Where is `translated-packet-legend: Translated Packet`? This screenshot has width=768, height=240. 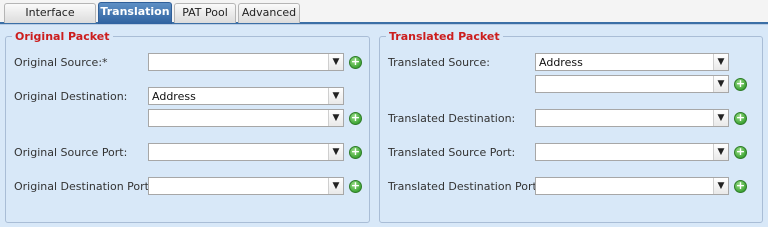
translated-packet-legend: Translated Packet is located at coordinates (444, 36).